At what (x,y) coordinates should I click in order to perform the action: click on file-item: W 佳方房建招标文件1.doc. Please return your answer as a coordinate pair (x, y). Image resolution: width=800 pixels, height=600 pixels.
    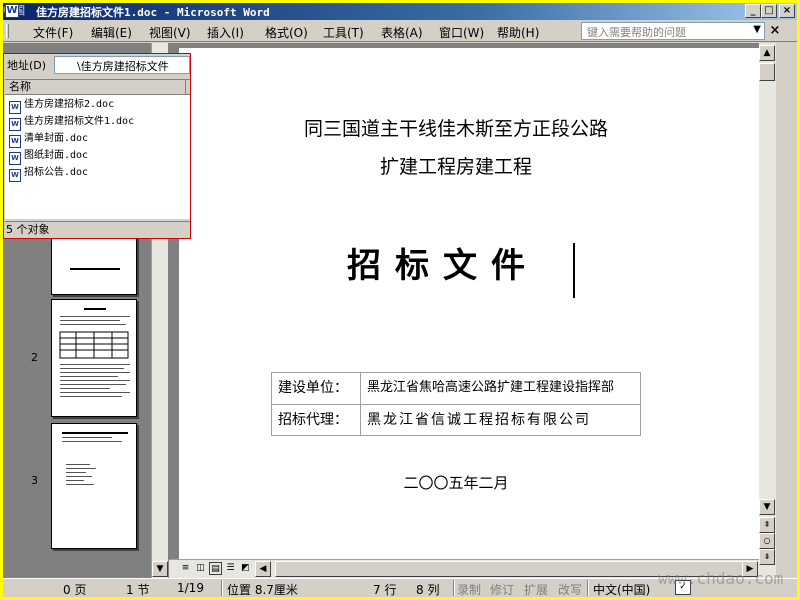
    Looking at the image, I should click on (72, 122).